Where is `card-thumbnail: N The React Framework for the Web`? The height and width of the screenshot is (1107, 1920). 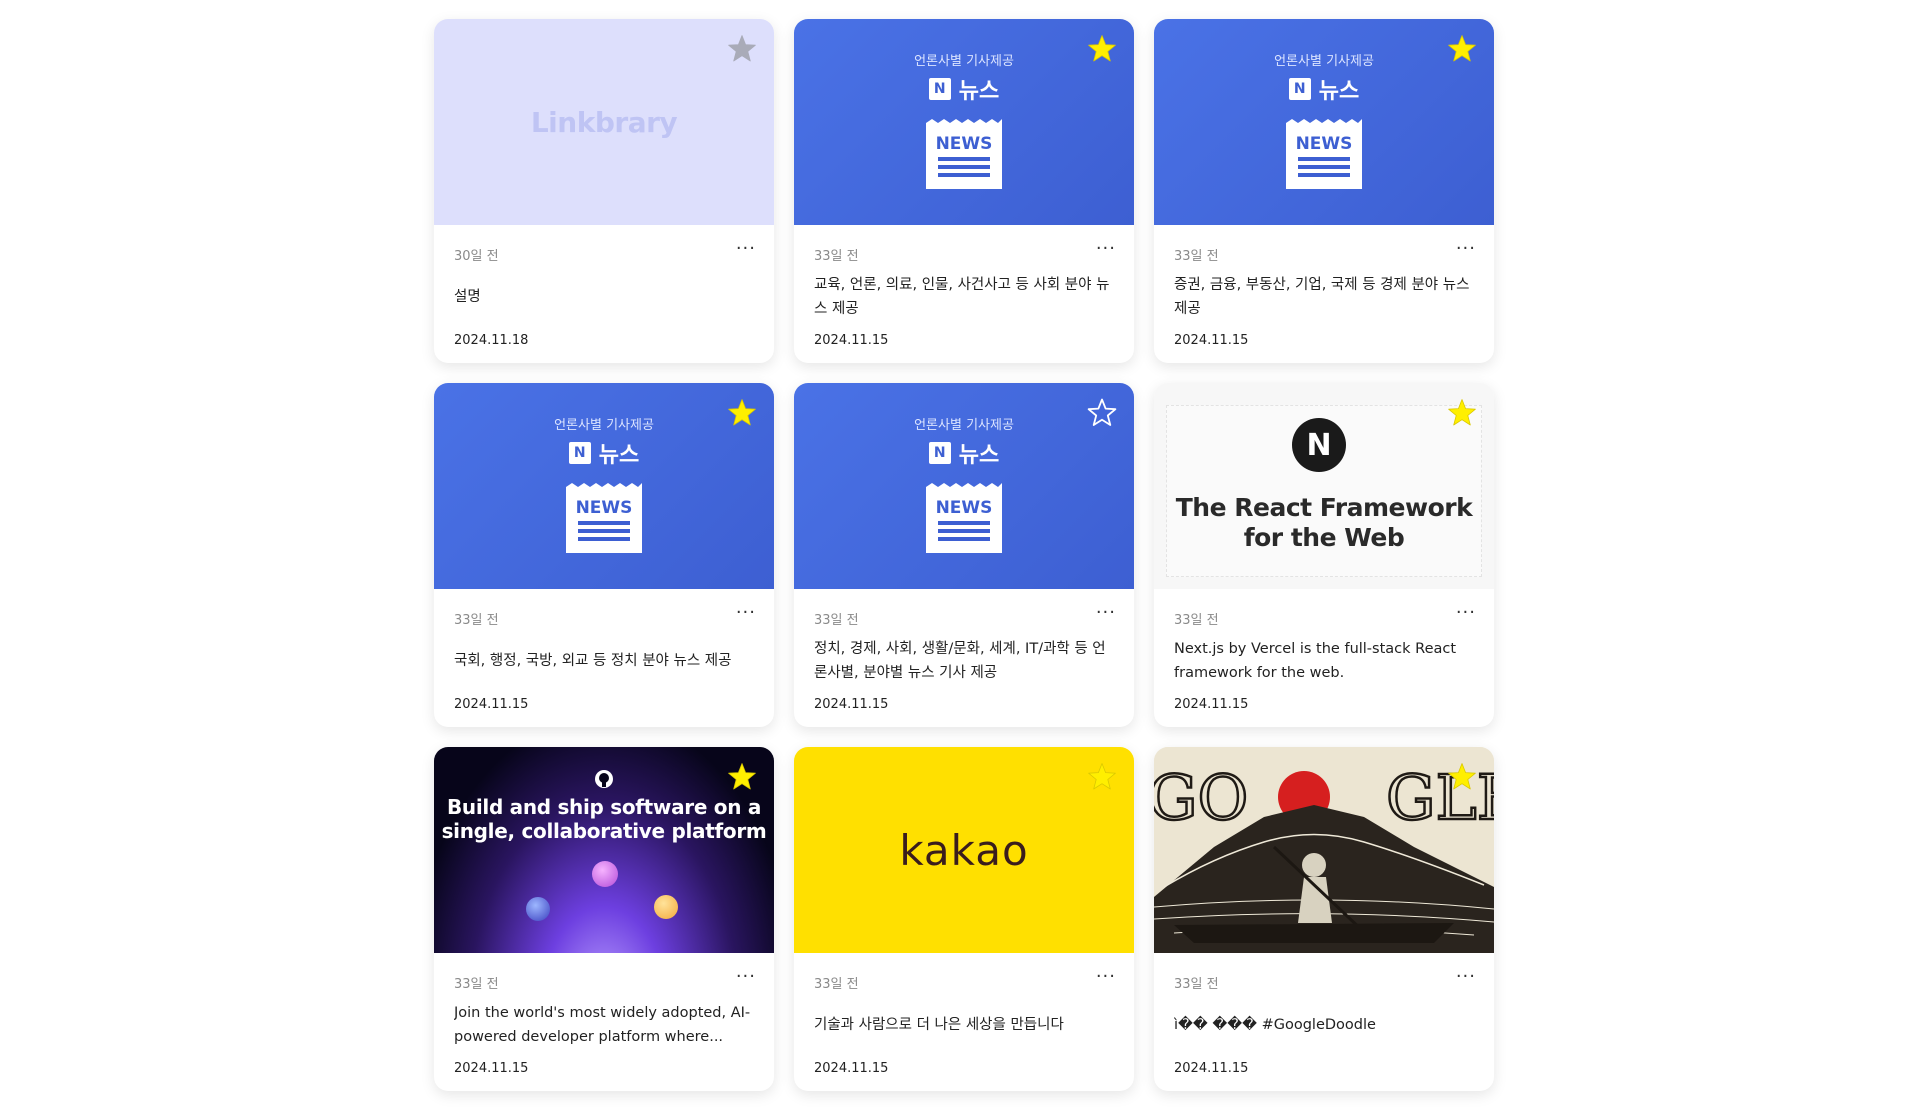 card-thumbnail: N The React Framework for the Web is located at coordinates (1324, 486).